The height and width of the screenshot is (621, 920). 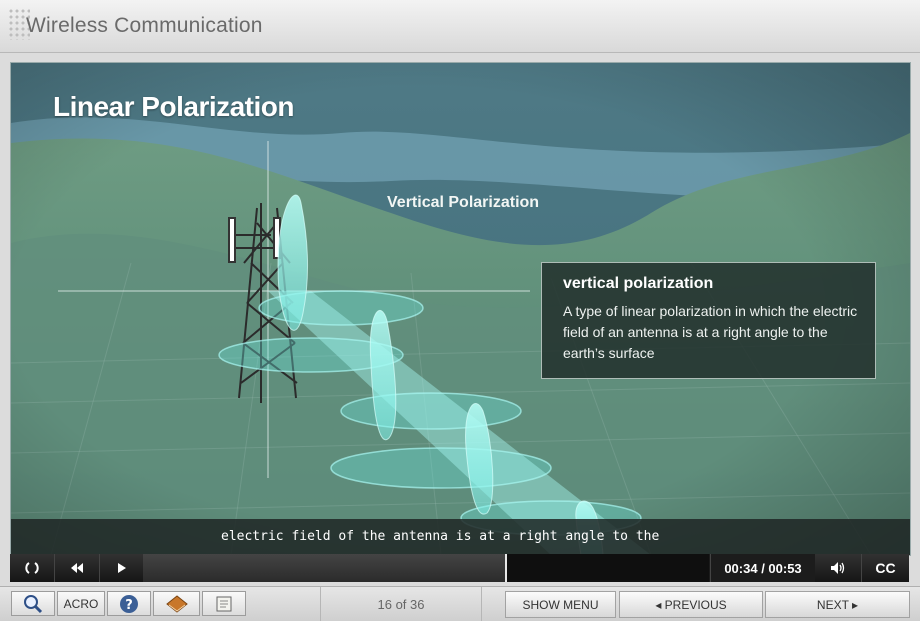 I want to click on show-menu-button: SHOW MENU, so click(x=560, y=604).